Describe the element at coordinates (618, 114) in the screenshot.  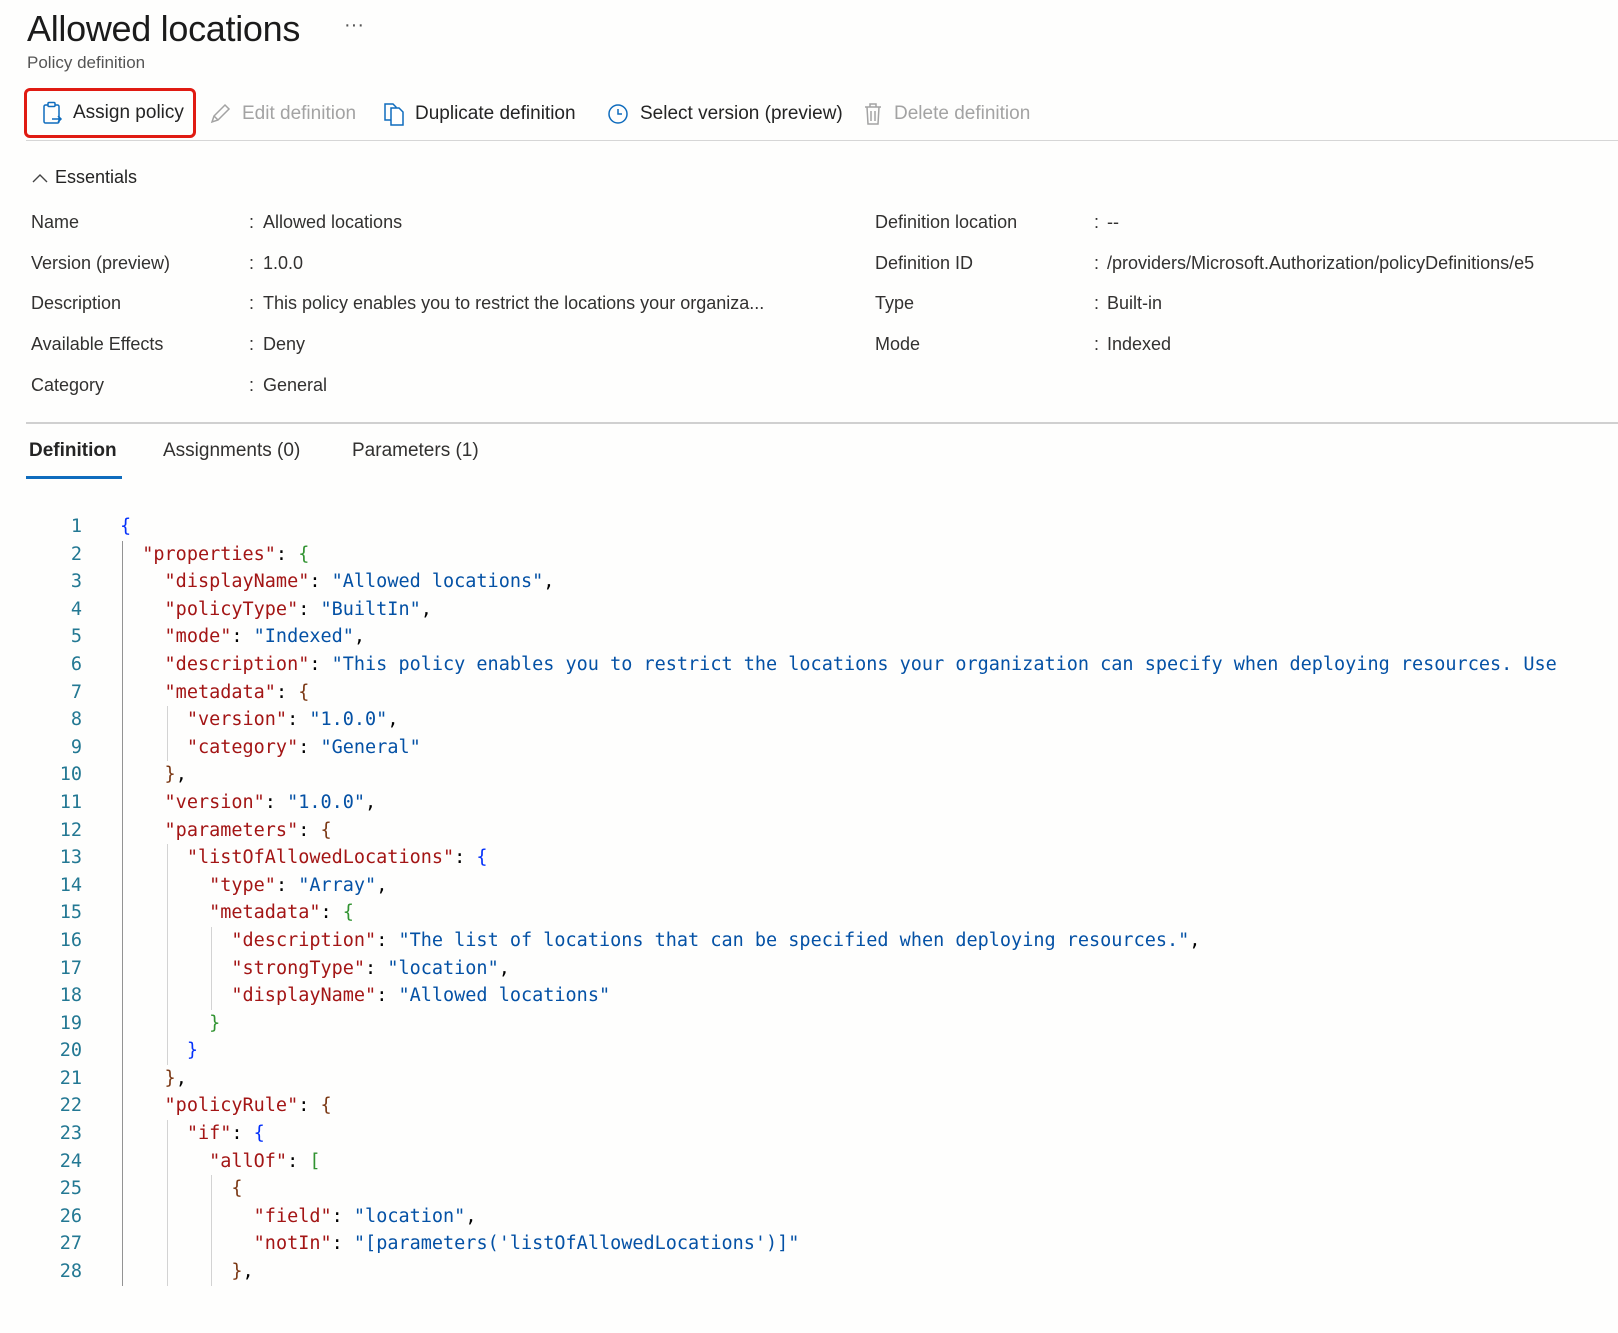
I see `clock-icon` at that location.